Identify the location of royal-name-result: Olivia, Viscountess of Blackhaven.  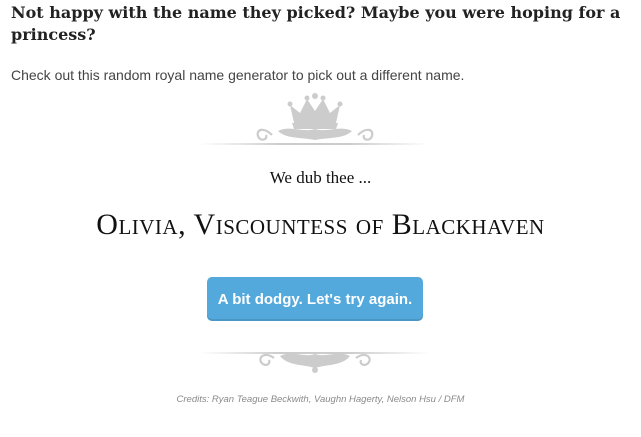
(320, 224).